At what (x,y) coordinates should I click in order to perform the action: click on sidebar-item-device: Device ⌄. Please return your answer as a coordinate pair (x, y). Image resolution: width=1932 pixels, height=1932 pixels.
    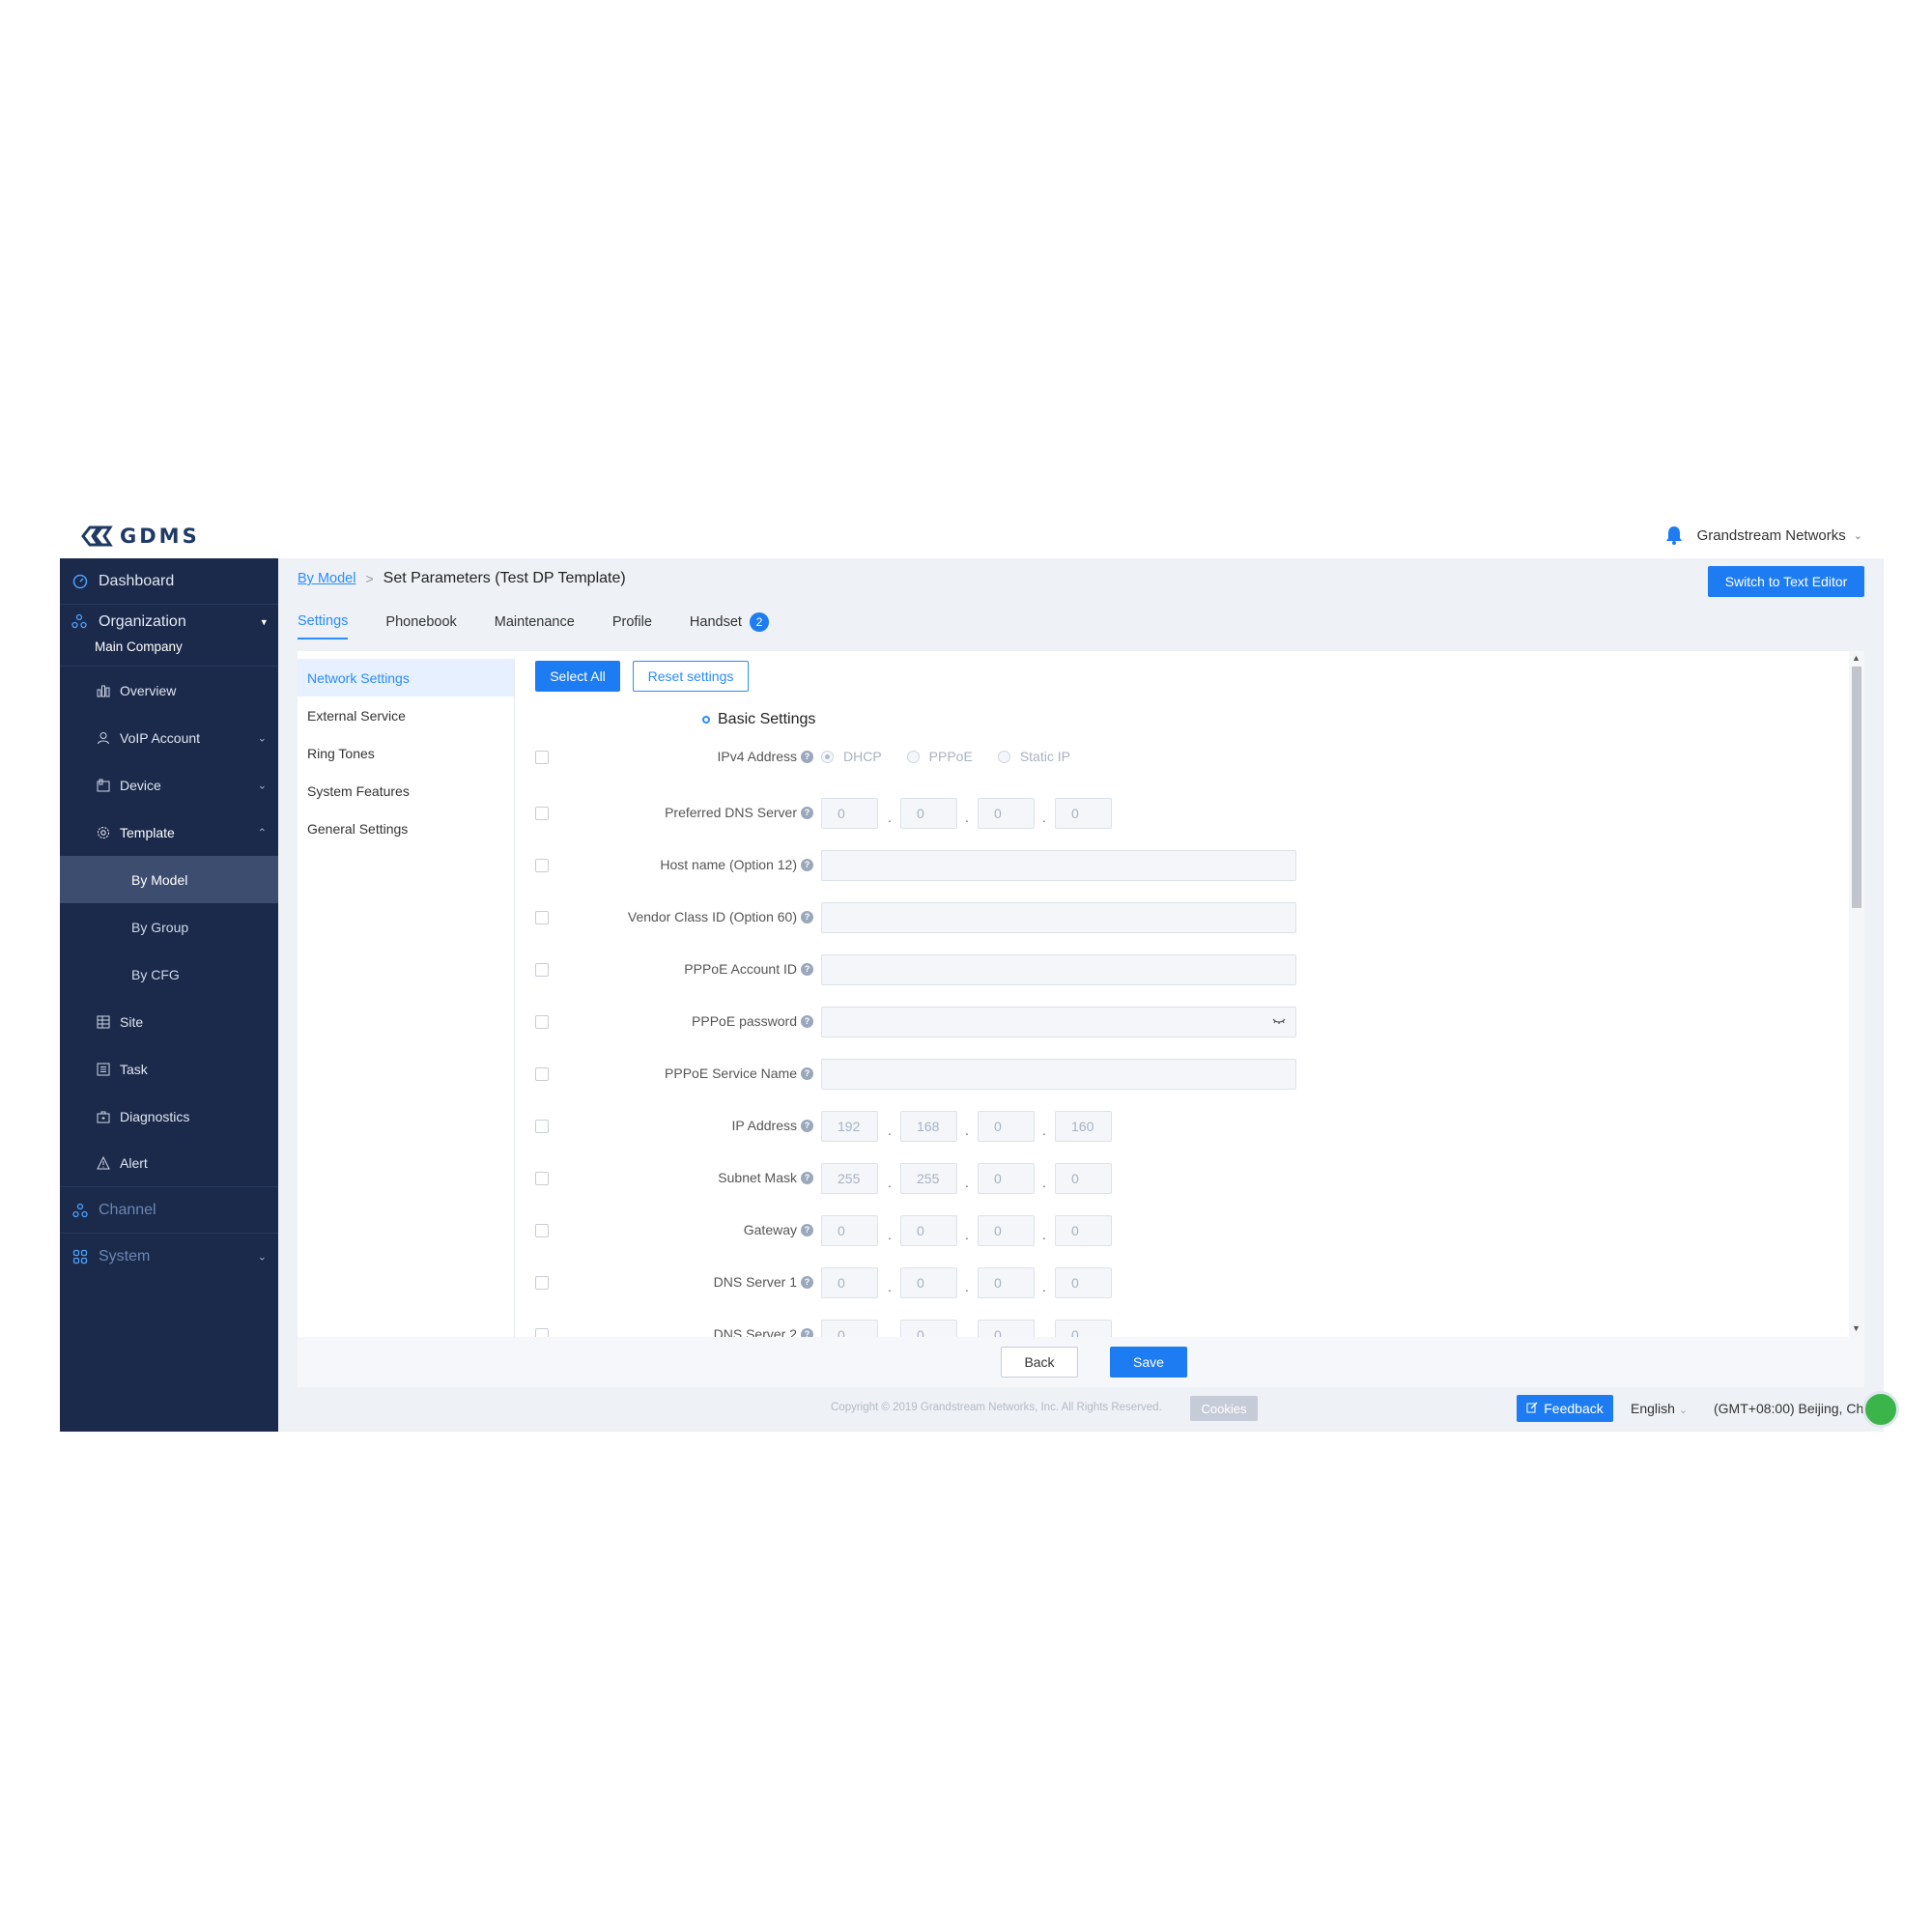
    Looking at the image, I should click on (169, 785).